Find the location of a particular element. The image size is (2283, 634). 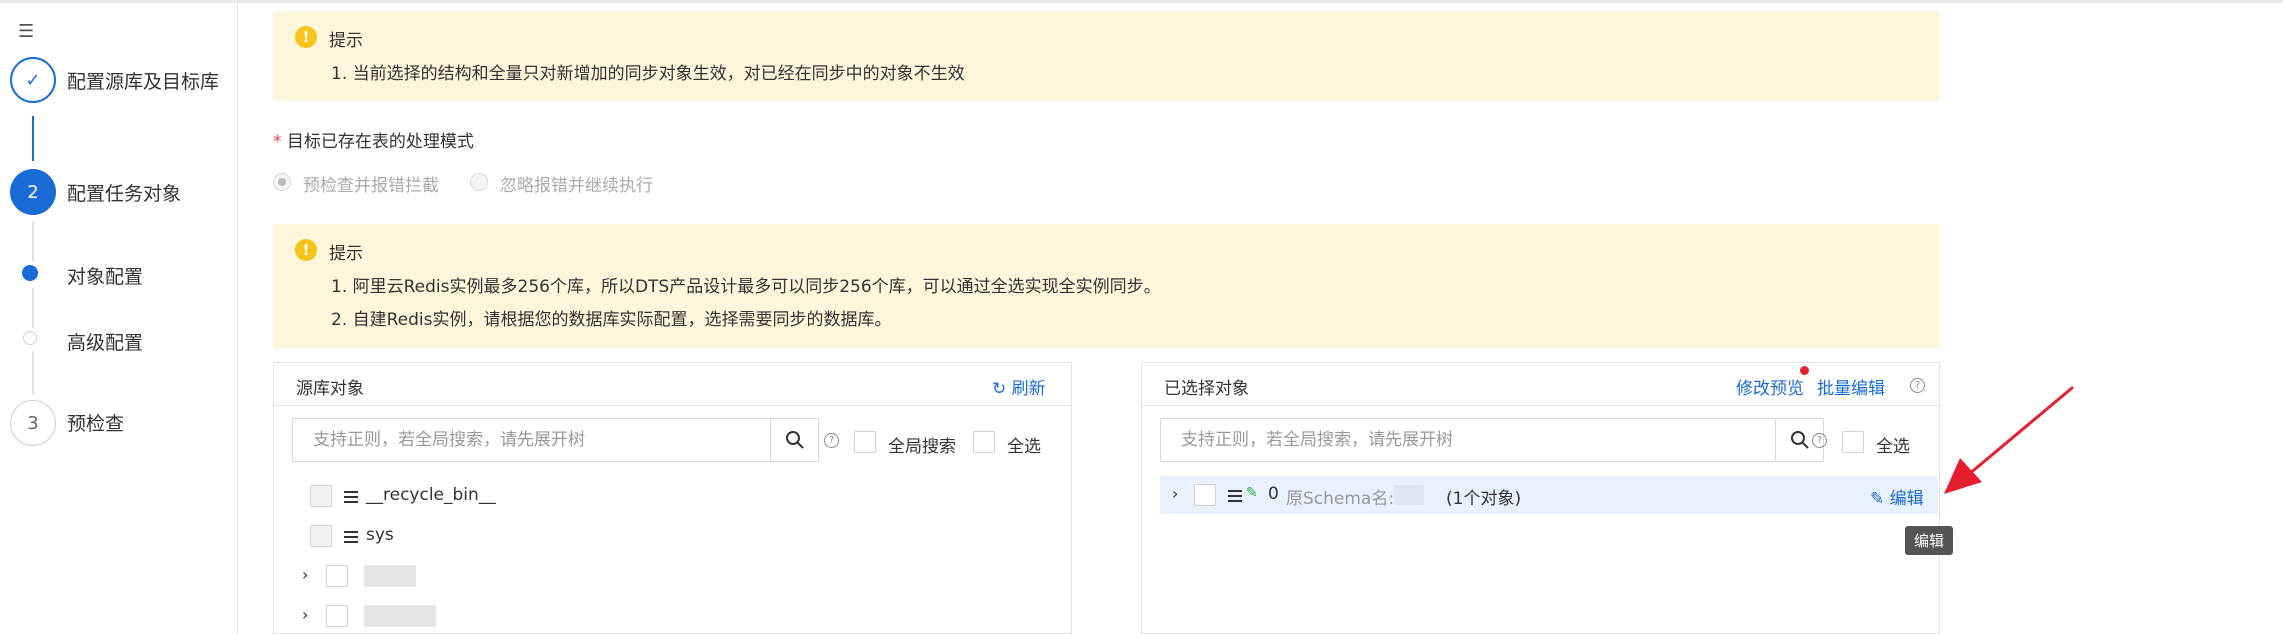

radio-ignore is located at coordinates (479, 182).